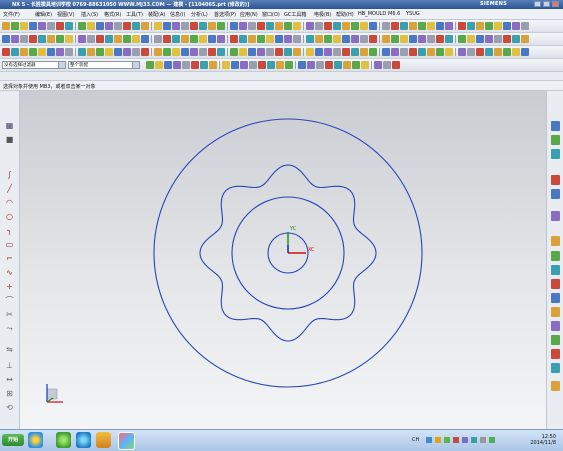  What do you see at coordinates (35, 440) in the screenshot?
I see `windows-logo-icon` at bounding box center [35, 440].